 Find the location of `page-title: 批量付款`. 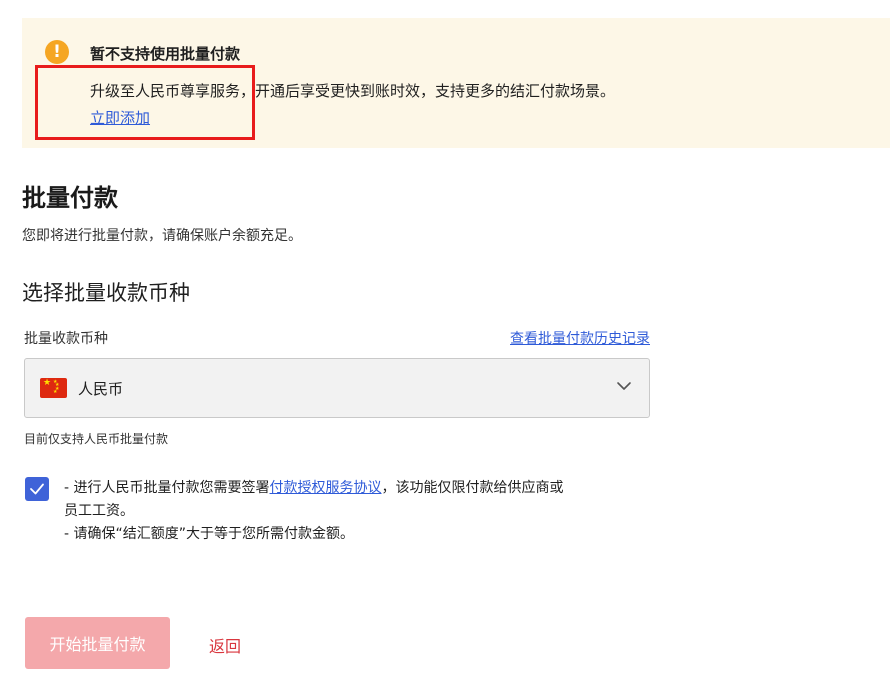

page-title: 批量付款 is located at coordinates (70, 198).